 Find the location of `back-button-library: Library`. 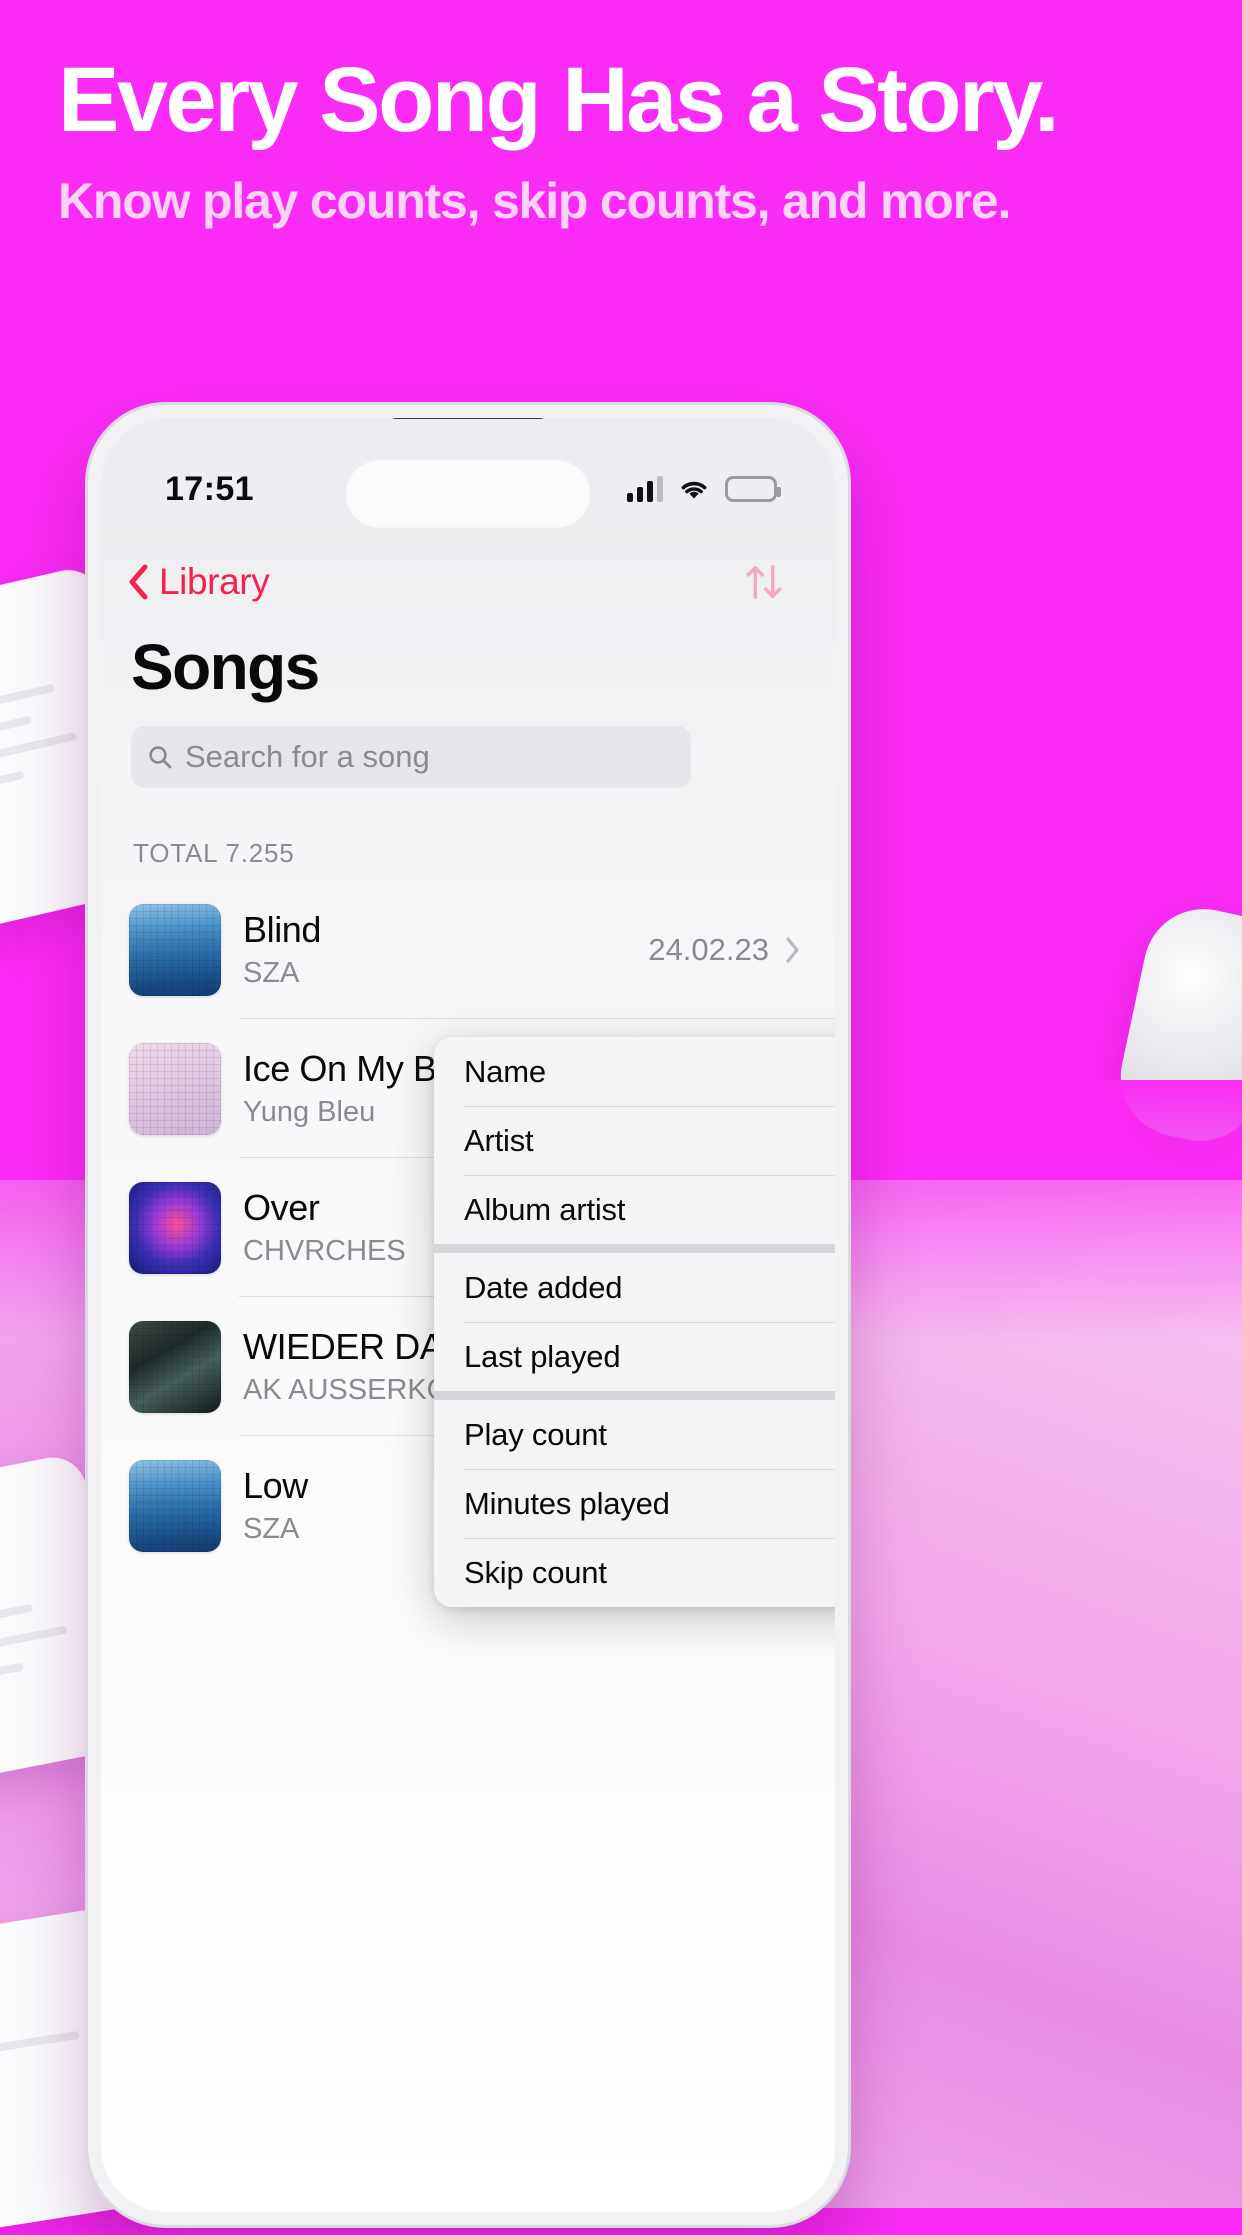

back-button-library: Library is located at coordinates (198, 582).